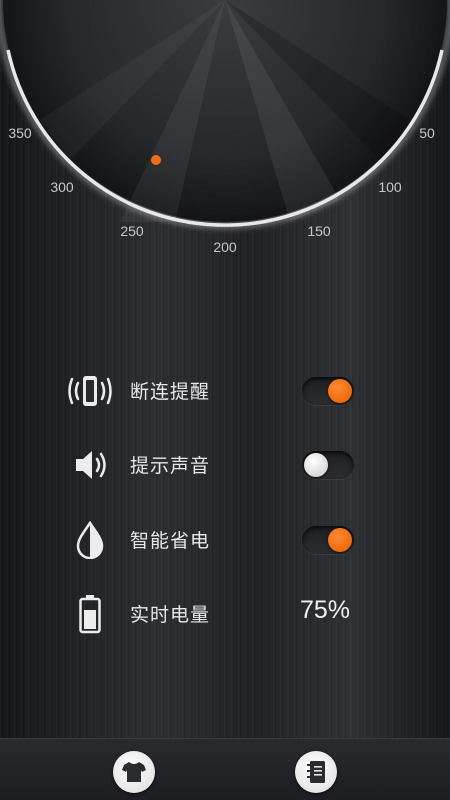 Image resolution: width=450 pixels, height=800 pixels. What do you see at coordinates (225, 614) in the screenshot?
I see `setting-row-battery-level: 实时电量 75%` at bounding box center [225, 614].